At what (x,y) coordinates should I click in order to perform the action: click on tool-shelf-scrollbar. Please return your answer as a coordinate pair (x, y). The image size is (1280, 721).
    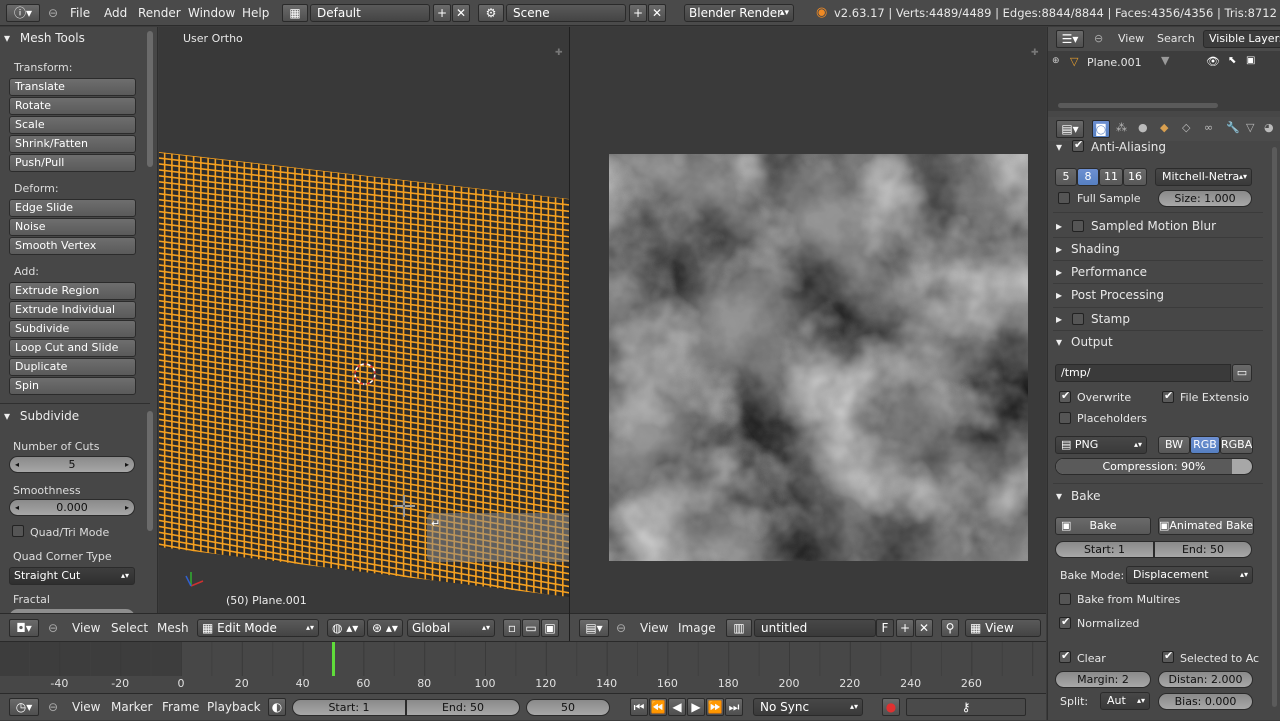
    Looking at the image, I should click on (150, 99).